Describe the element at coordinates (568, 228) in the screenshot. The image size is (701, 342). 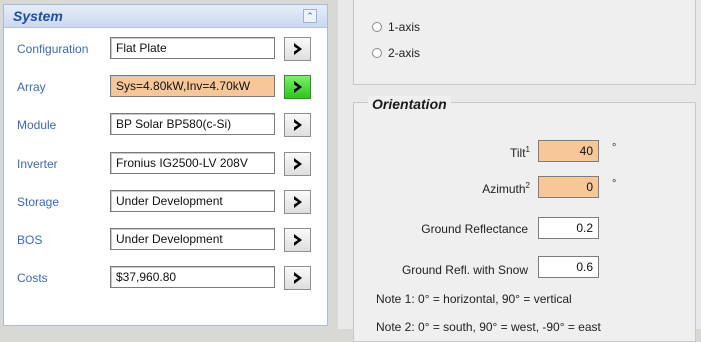
I see `ground-reflectance-input: 0.2` at that location.